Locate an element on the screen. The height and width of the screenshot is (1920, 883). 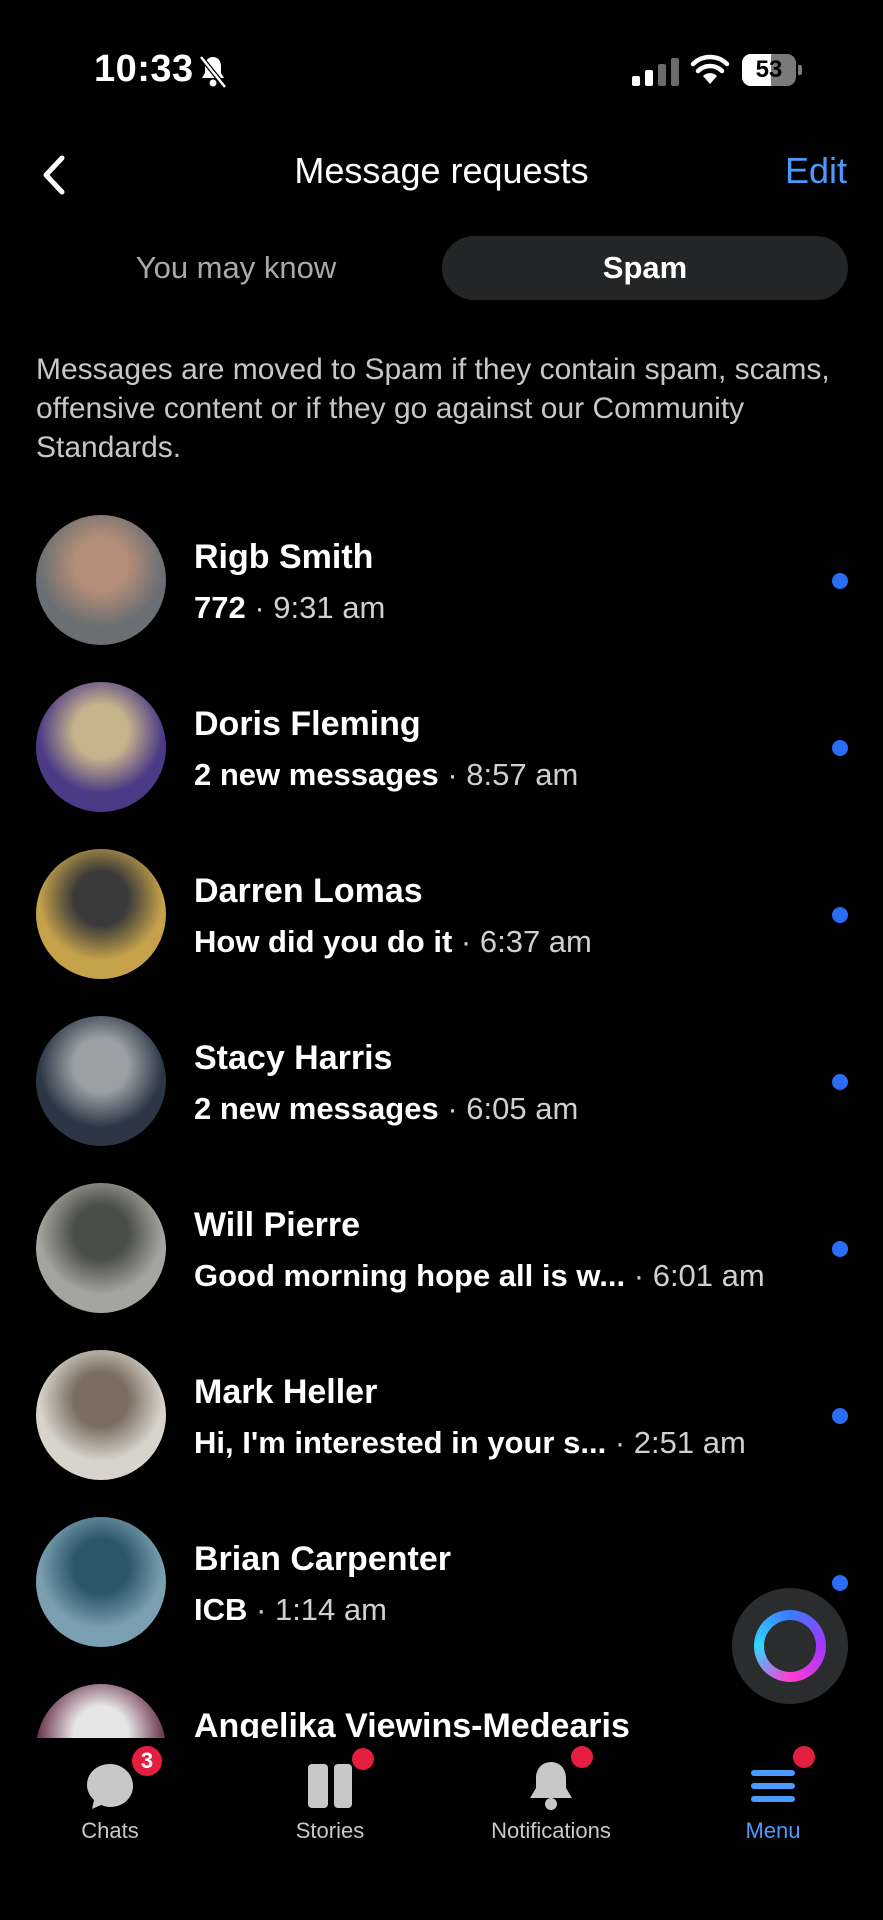
chats-badge: 3 is located at coordinates (147, 1761).